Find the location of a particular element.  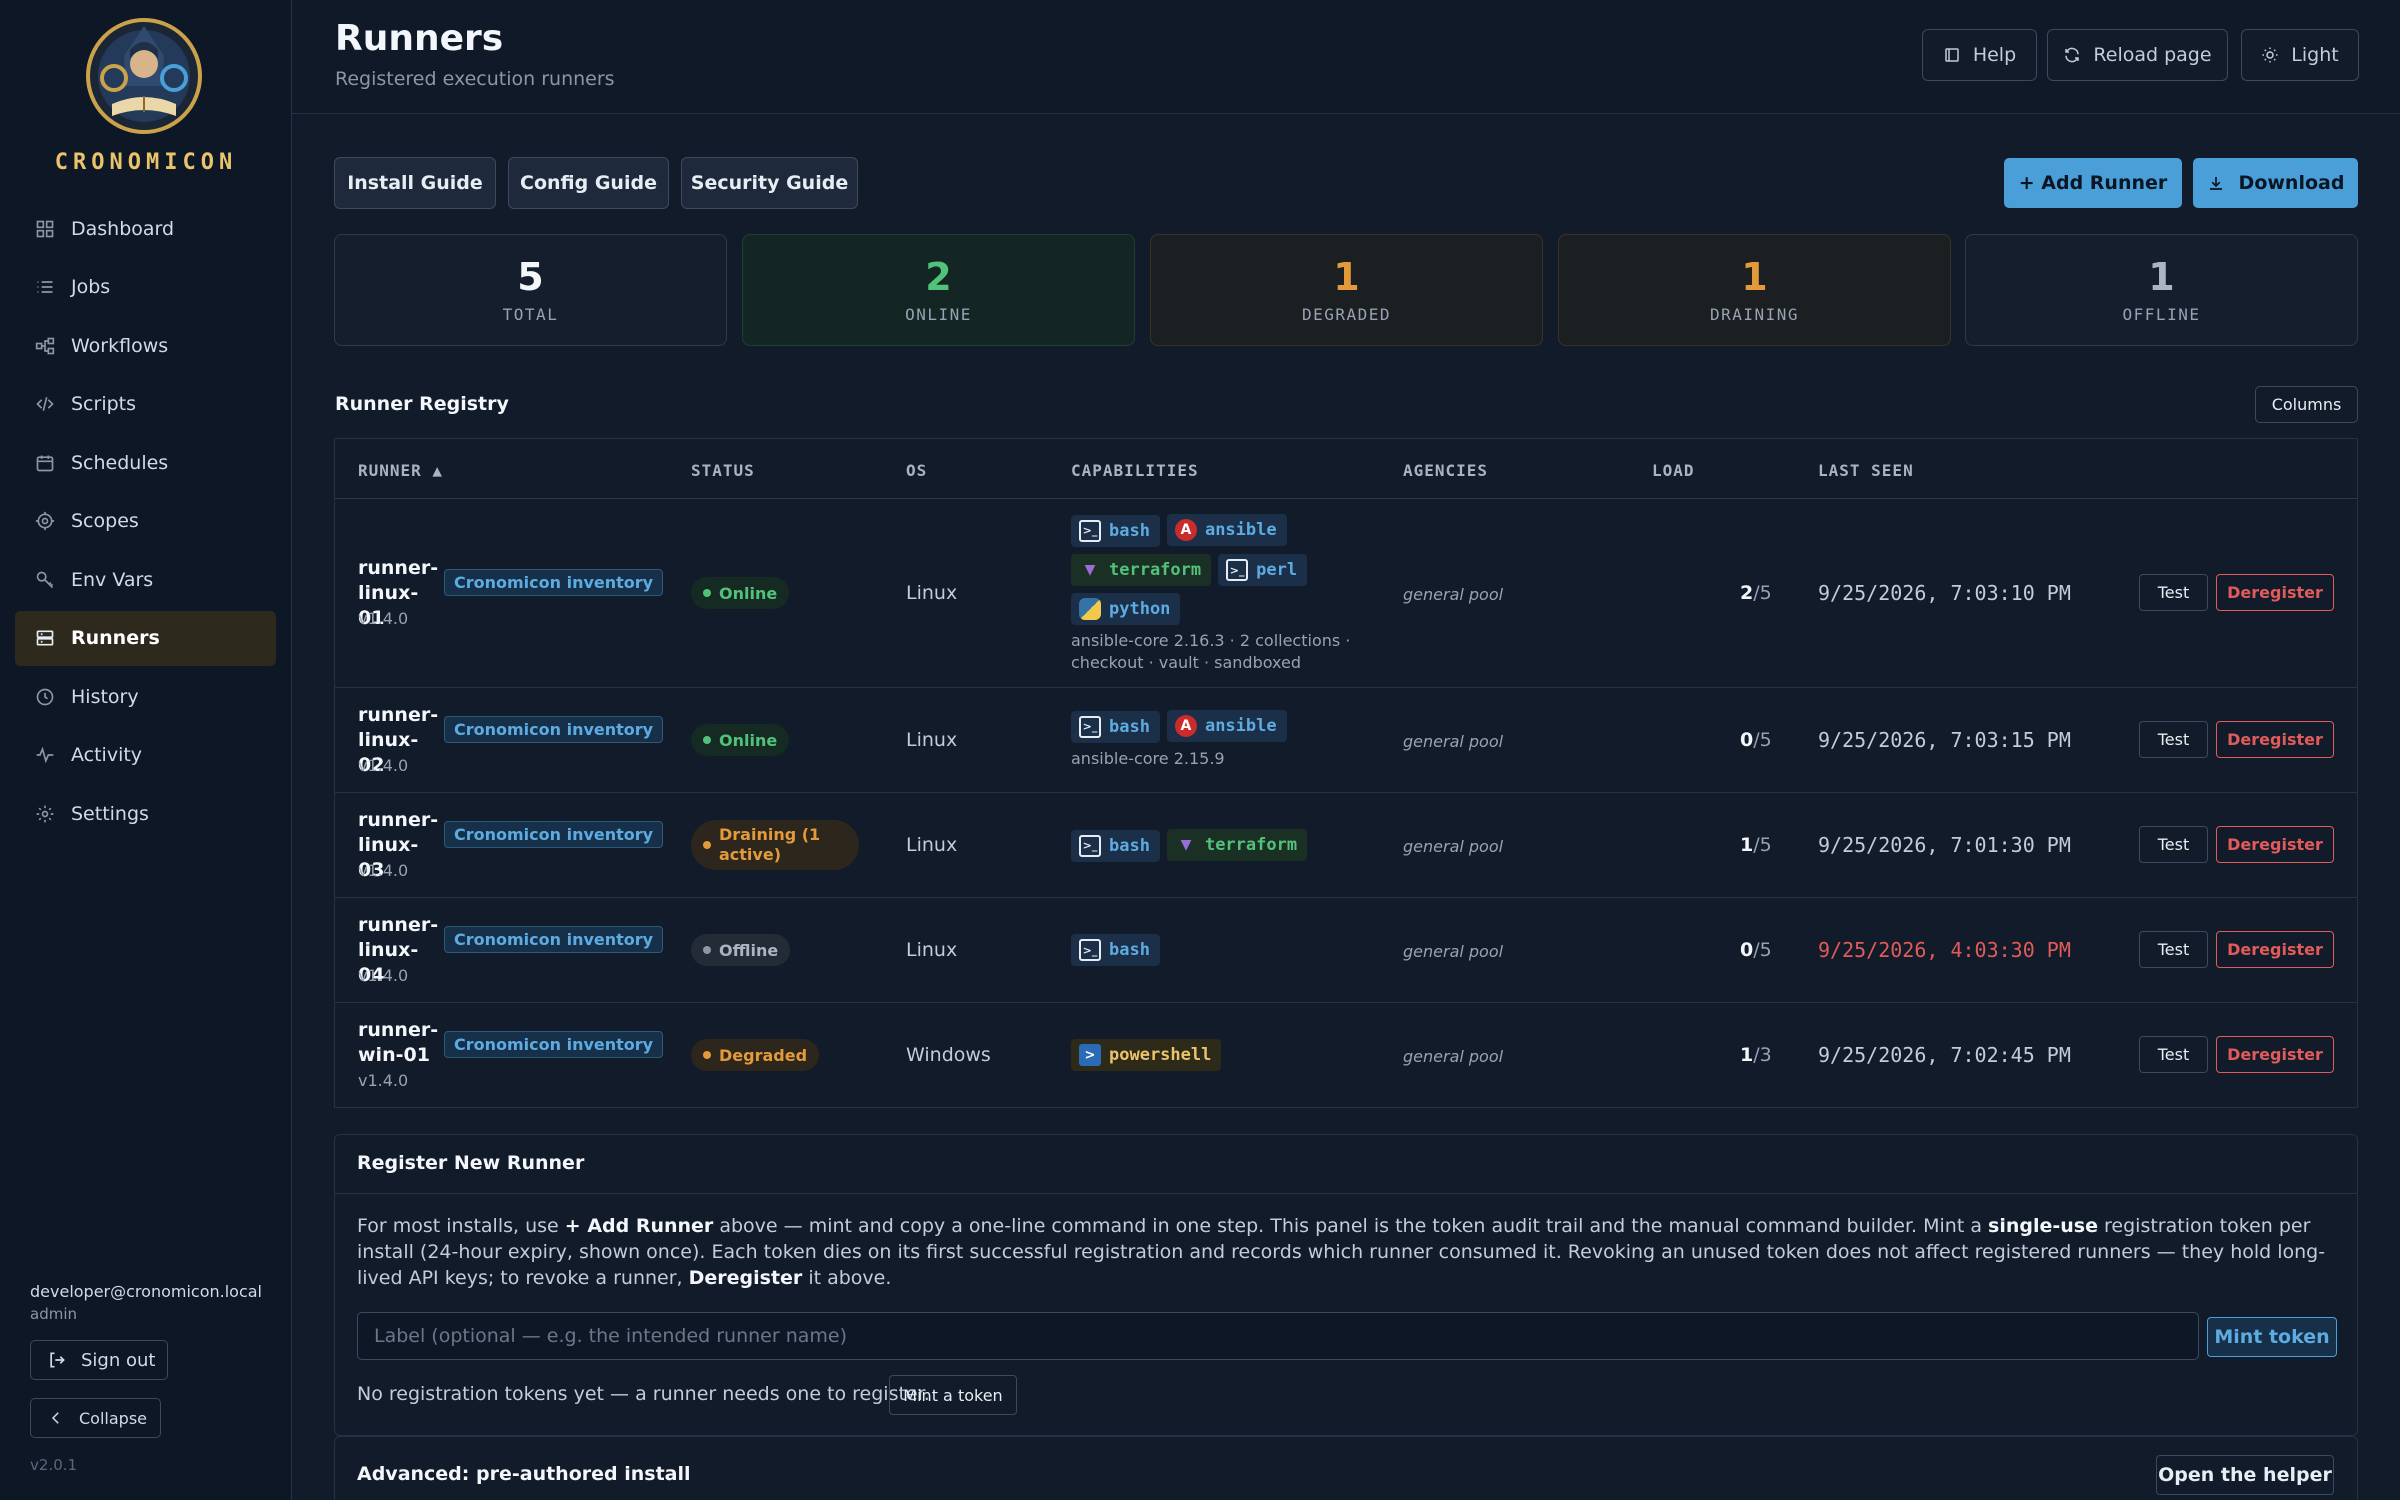

collapse-label: Collapse is located at coordinates (113, 1418).